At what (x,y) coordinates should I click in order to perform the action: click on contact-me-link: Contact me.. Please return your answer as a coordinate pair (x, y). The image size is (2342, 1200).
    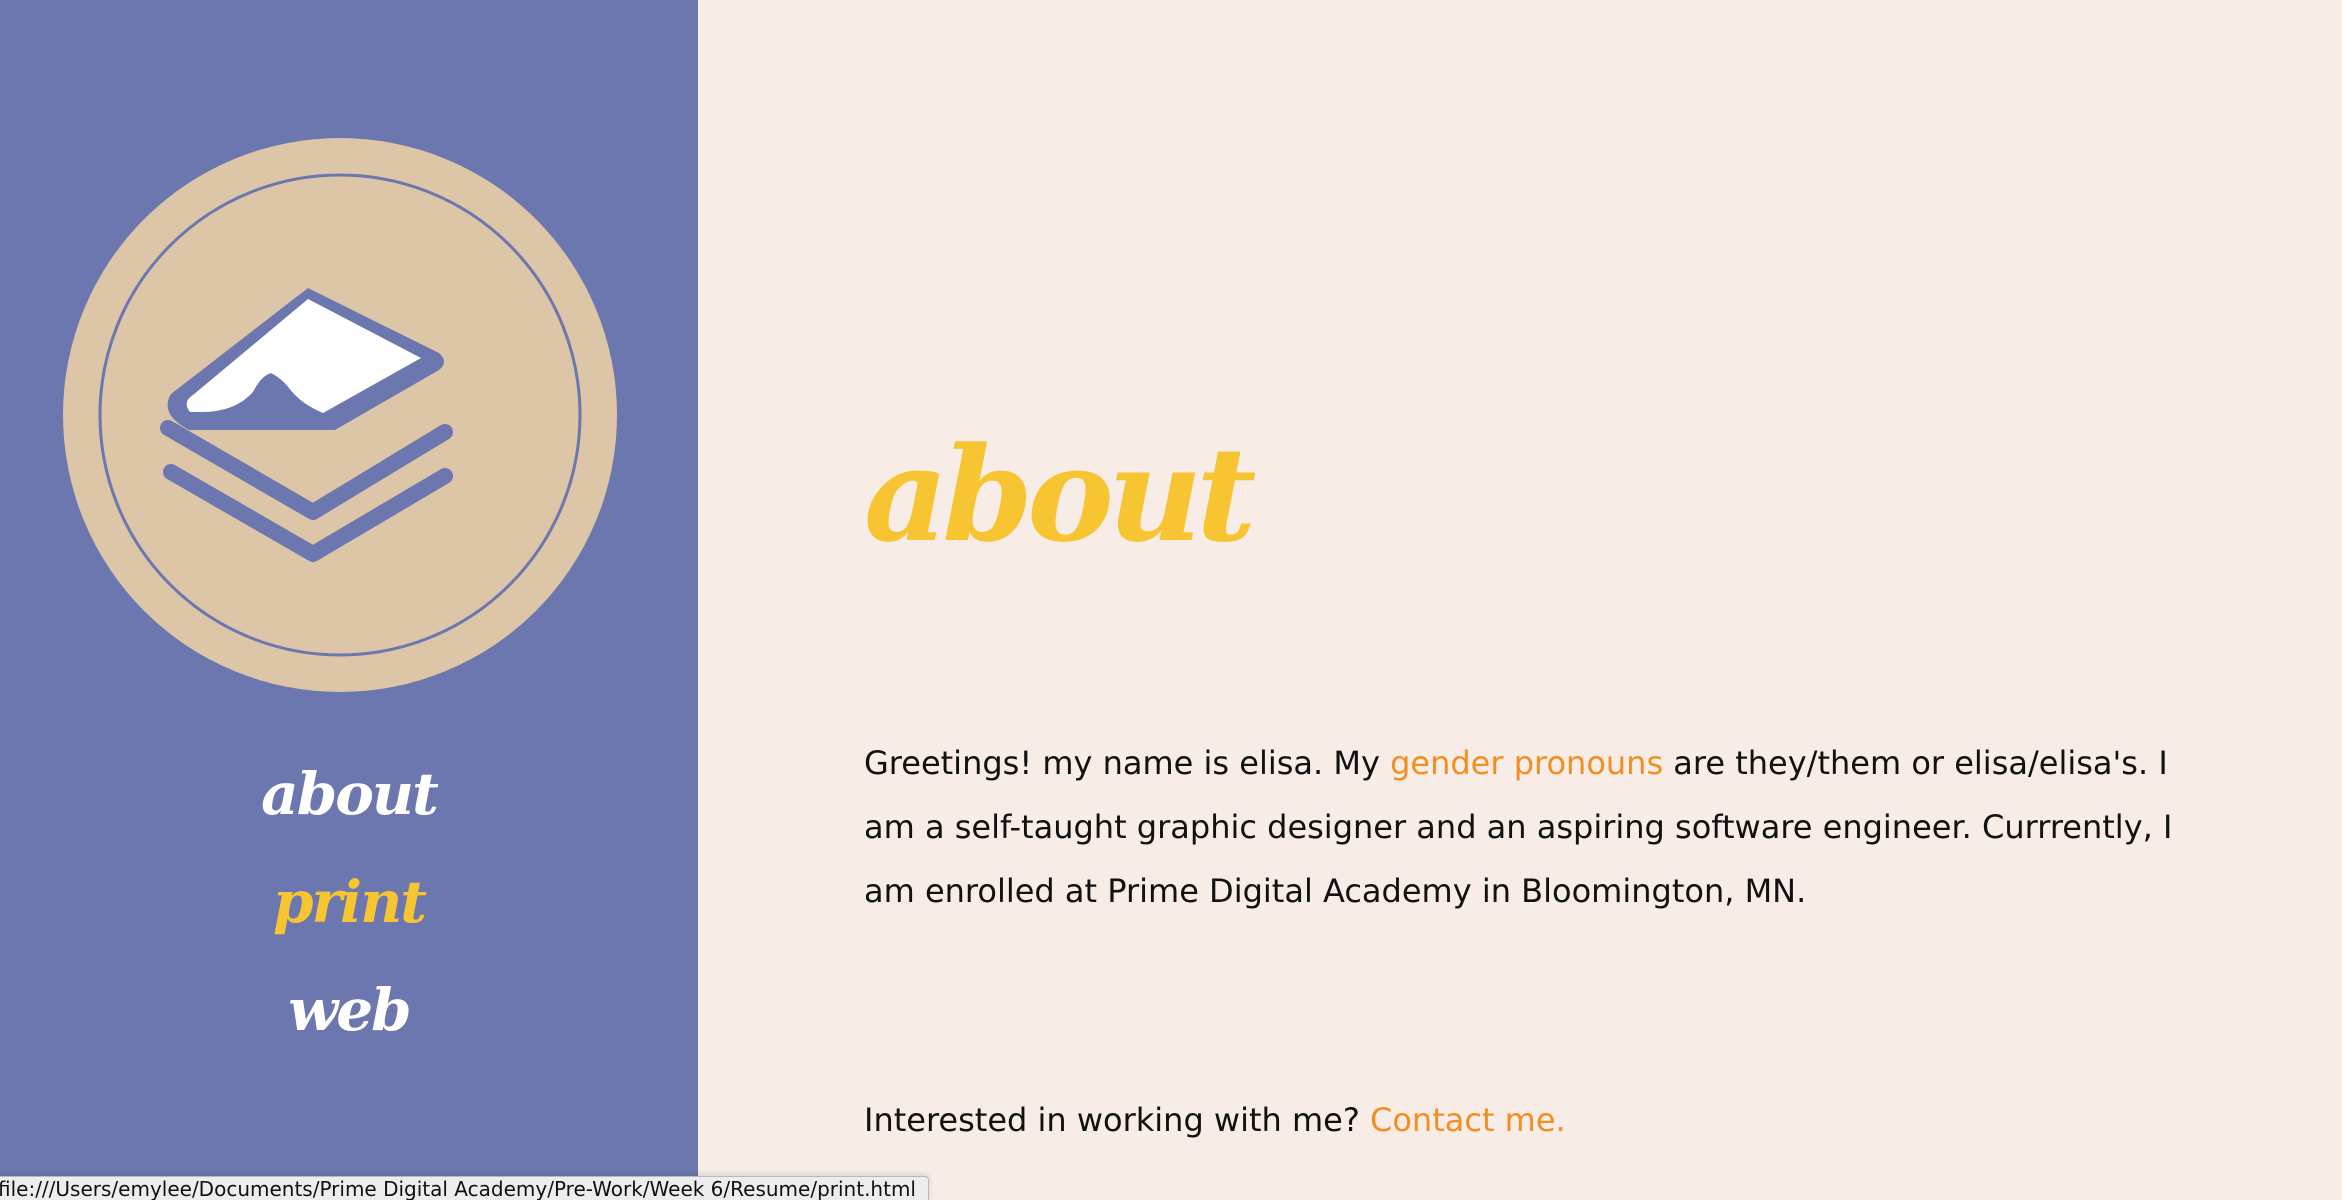
    Looking at the image, I should click on (1468, 1120).